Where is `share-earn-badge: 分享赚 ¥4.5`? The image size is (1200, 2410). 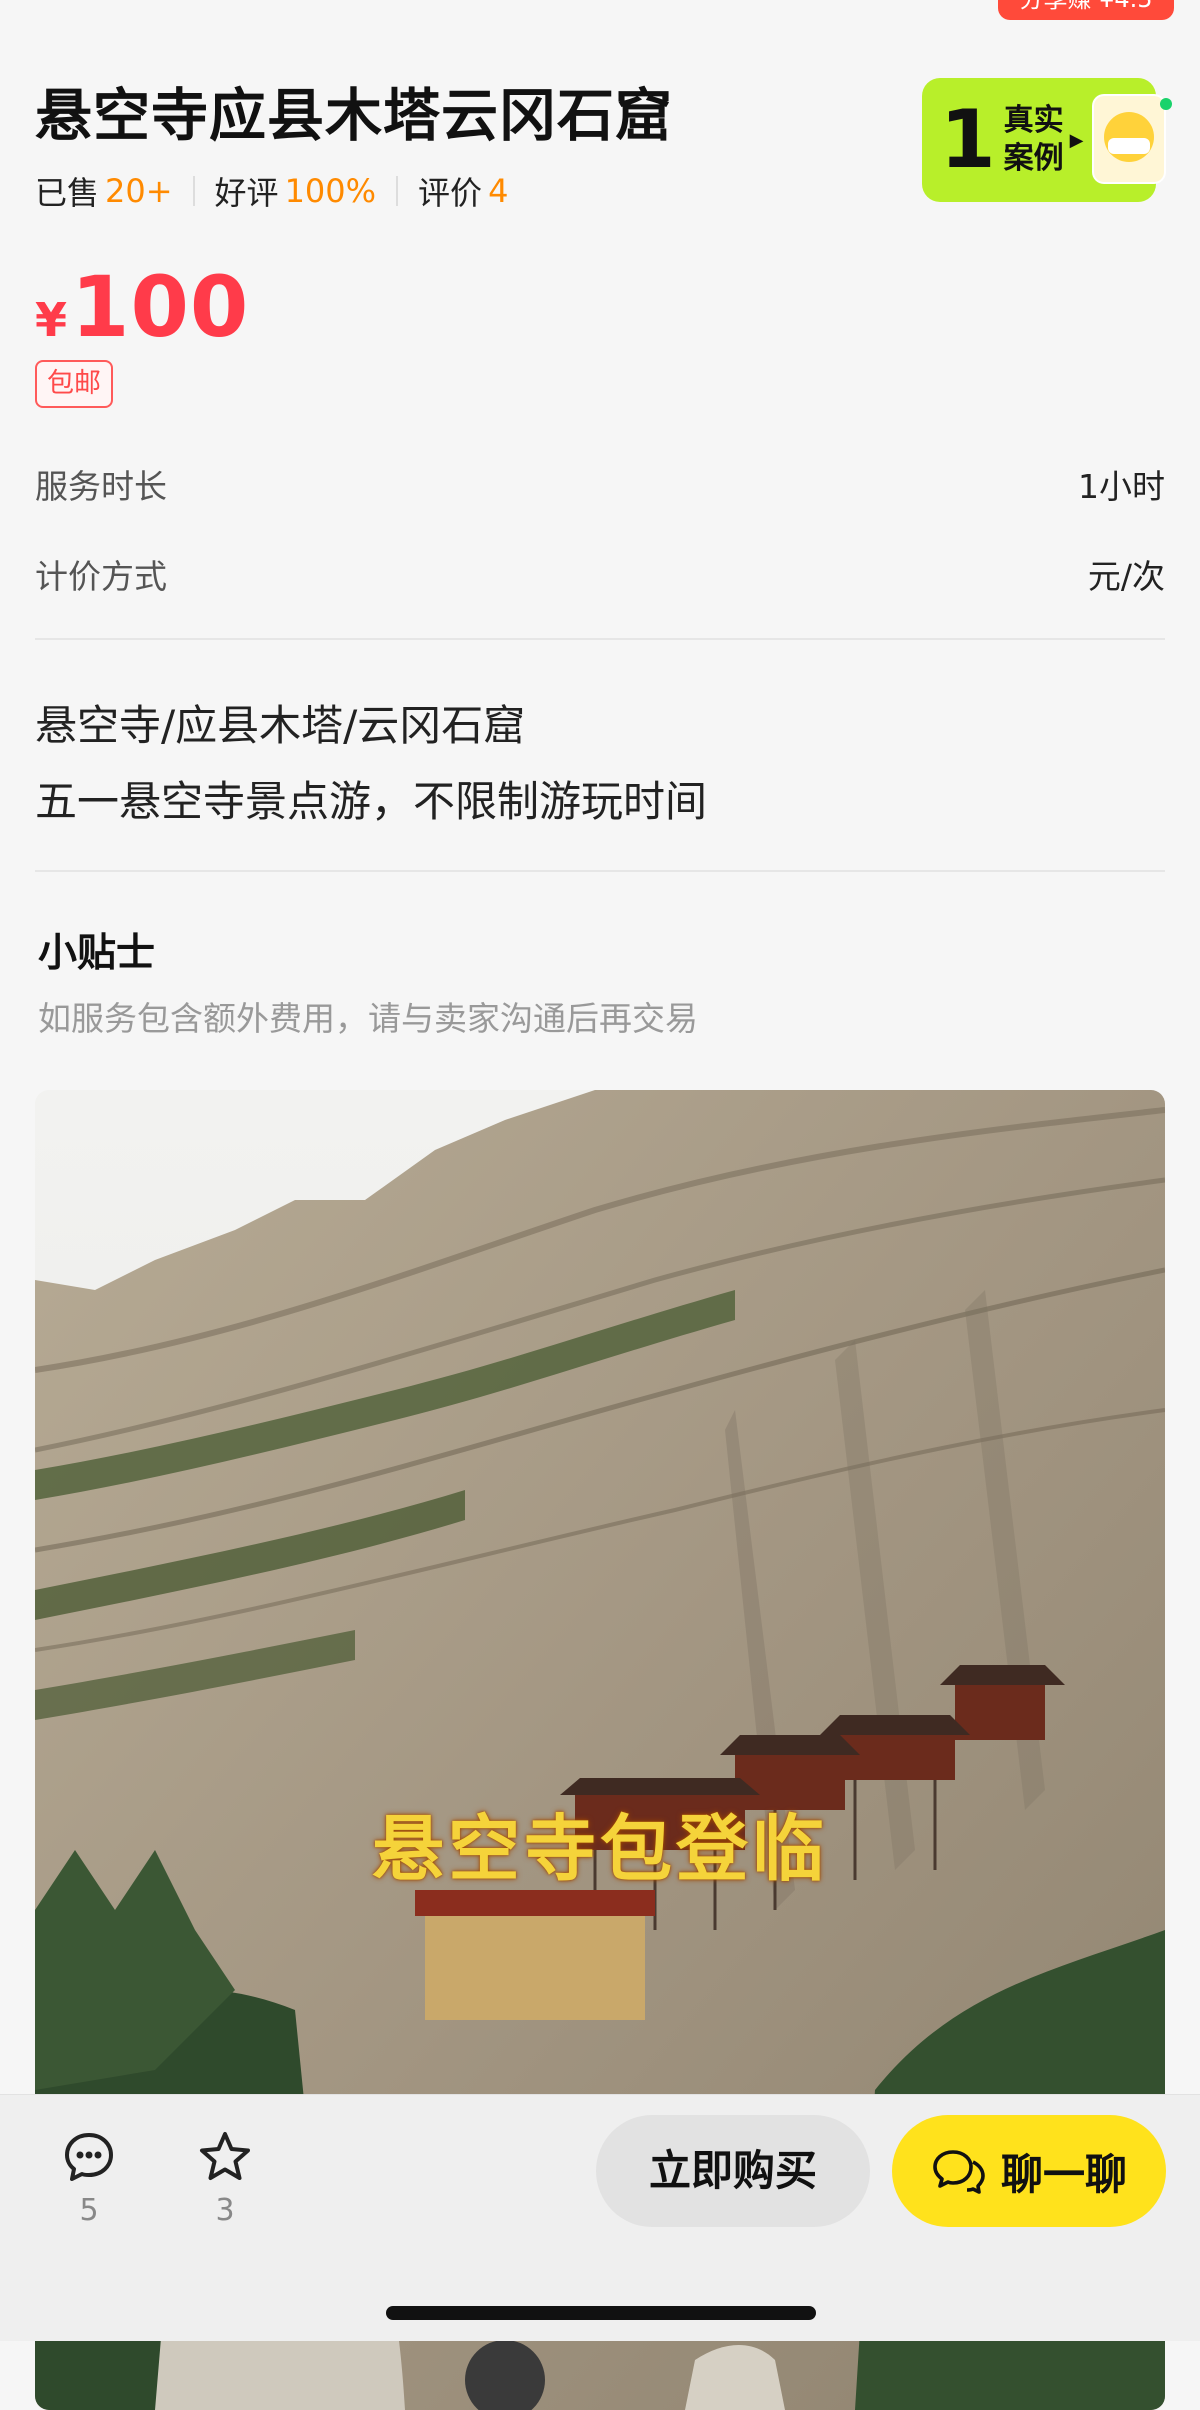 share-earn-badge: 分享赚 ¥4.5 is located at coordinates (1086, 10).